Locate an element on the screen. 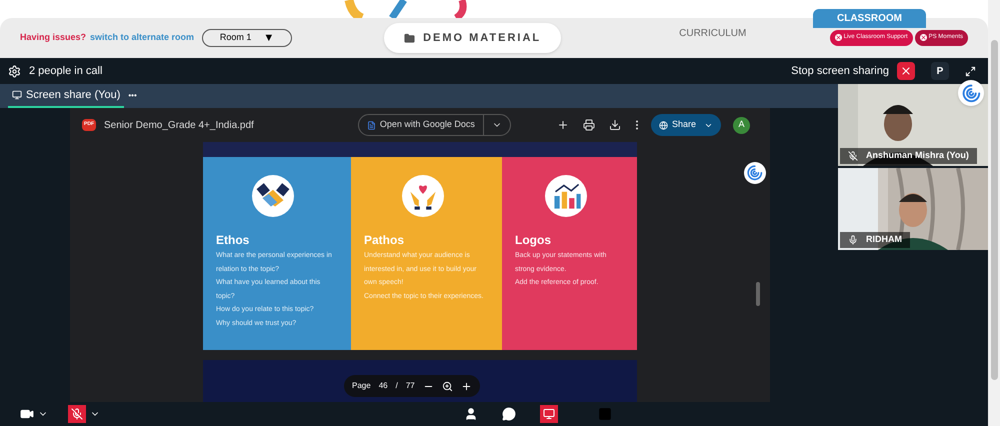  column-title: Pathos is located at coordinates (385, 240).